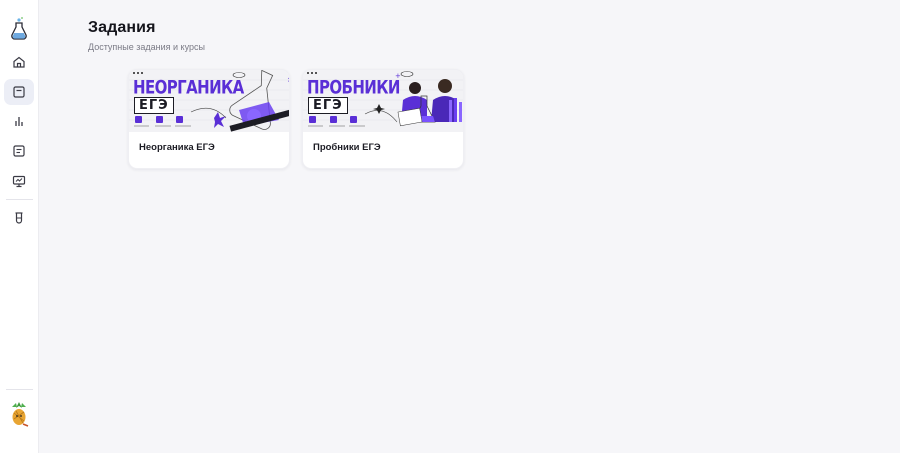  I want to click on sidebar-item-tasks, so click(19, 92).